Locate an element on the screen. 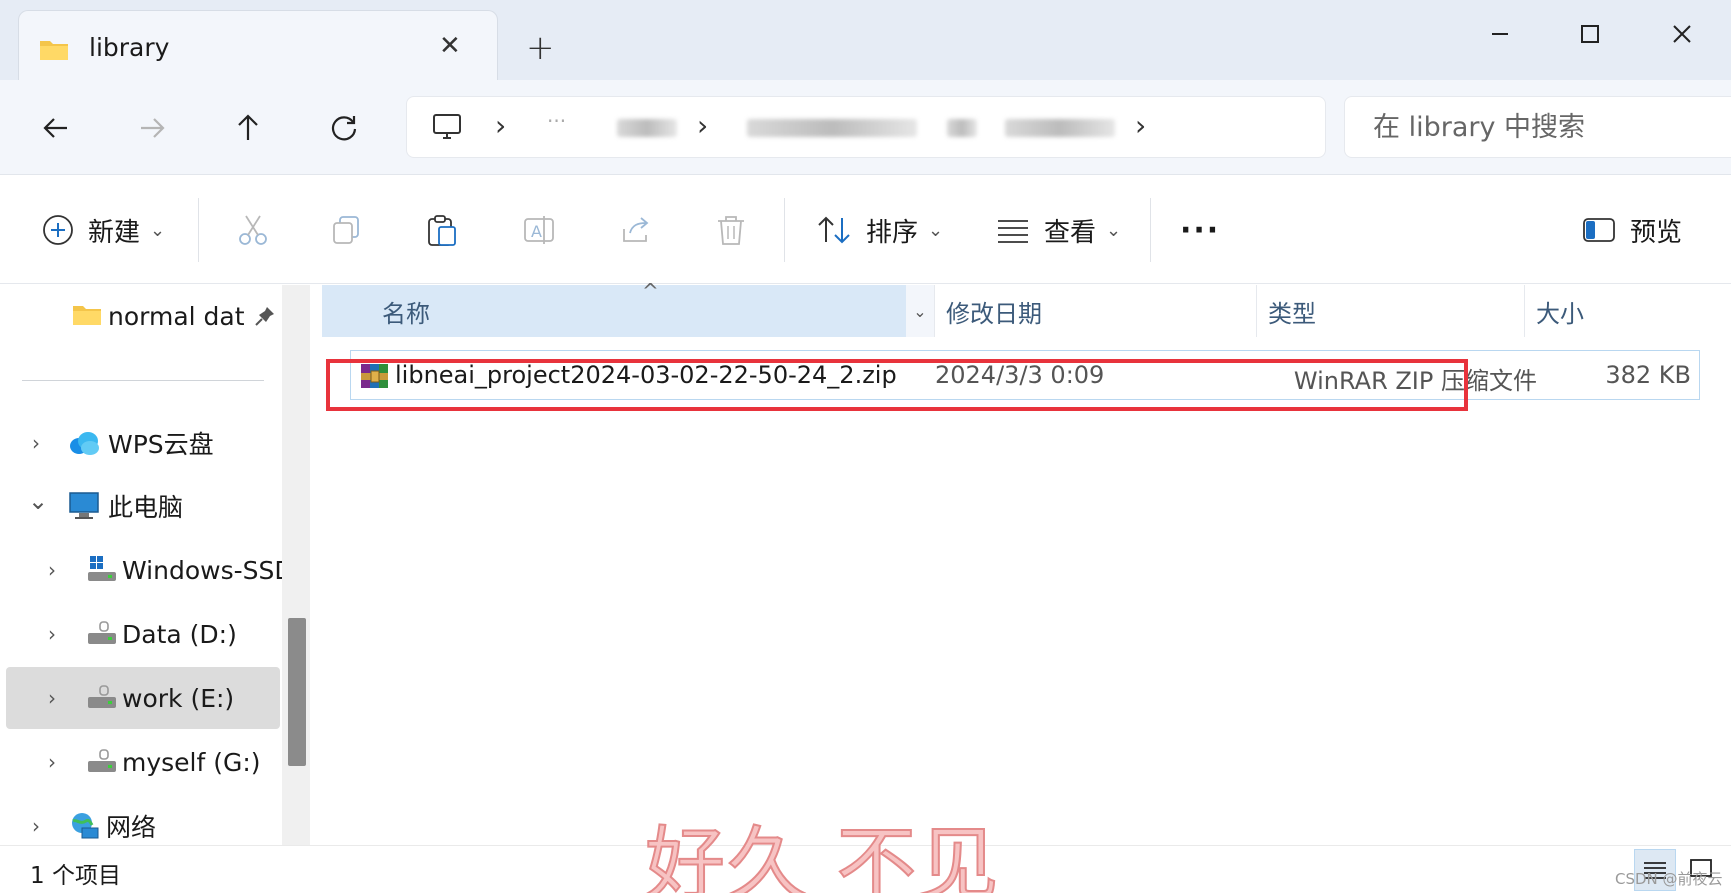  sidebar-item-label: 此电脑 is located at coordinates (146, 507).